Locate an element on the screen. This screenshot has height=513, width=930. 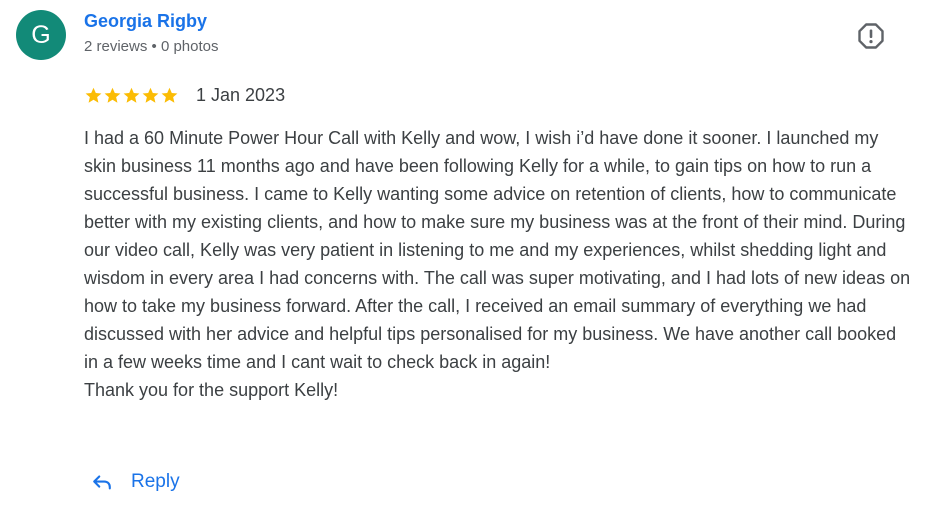
review-paragraph: Thank you for the support Kelly! is located at coordinates (211, 390).